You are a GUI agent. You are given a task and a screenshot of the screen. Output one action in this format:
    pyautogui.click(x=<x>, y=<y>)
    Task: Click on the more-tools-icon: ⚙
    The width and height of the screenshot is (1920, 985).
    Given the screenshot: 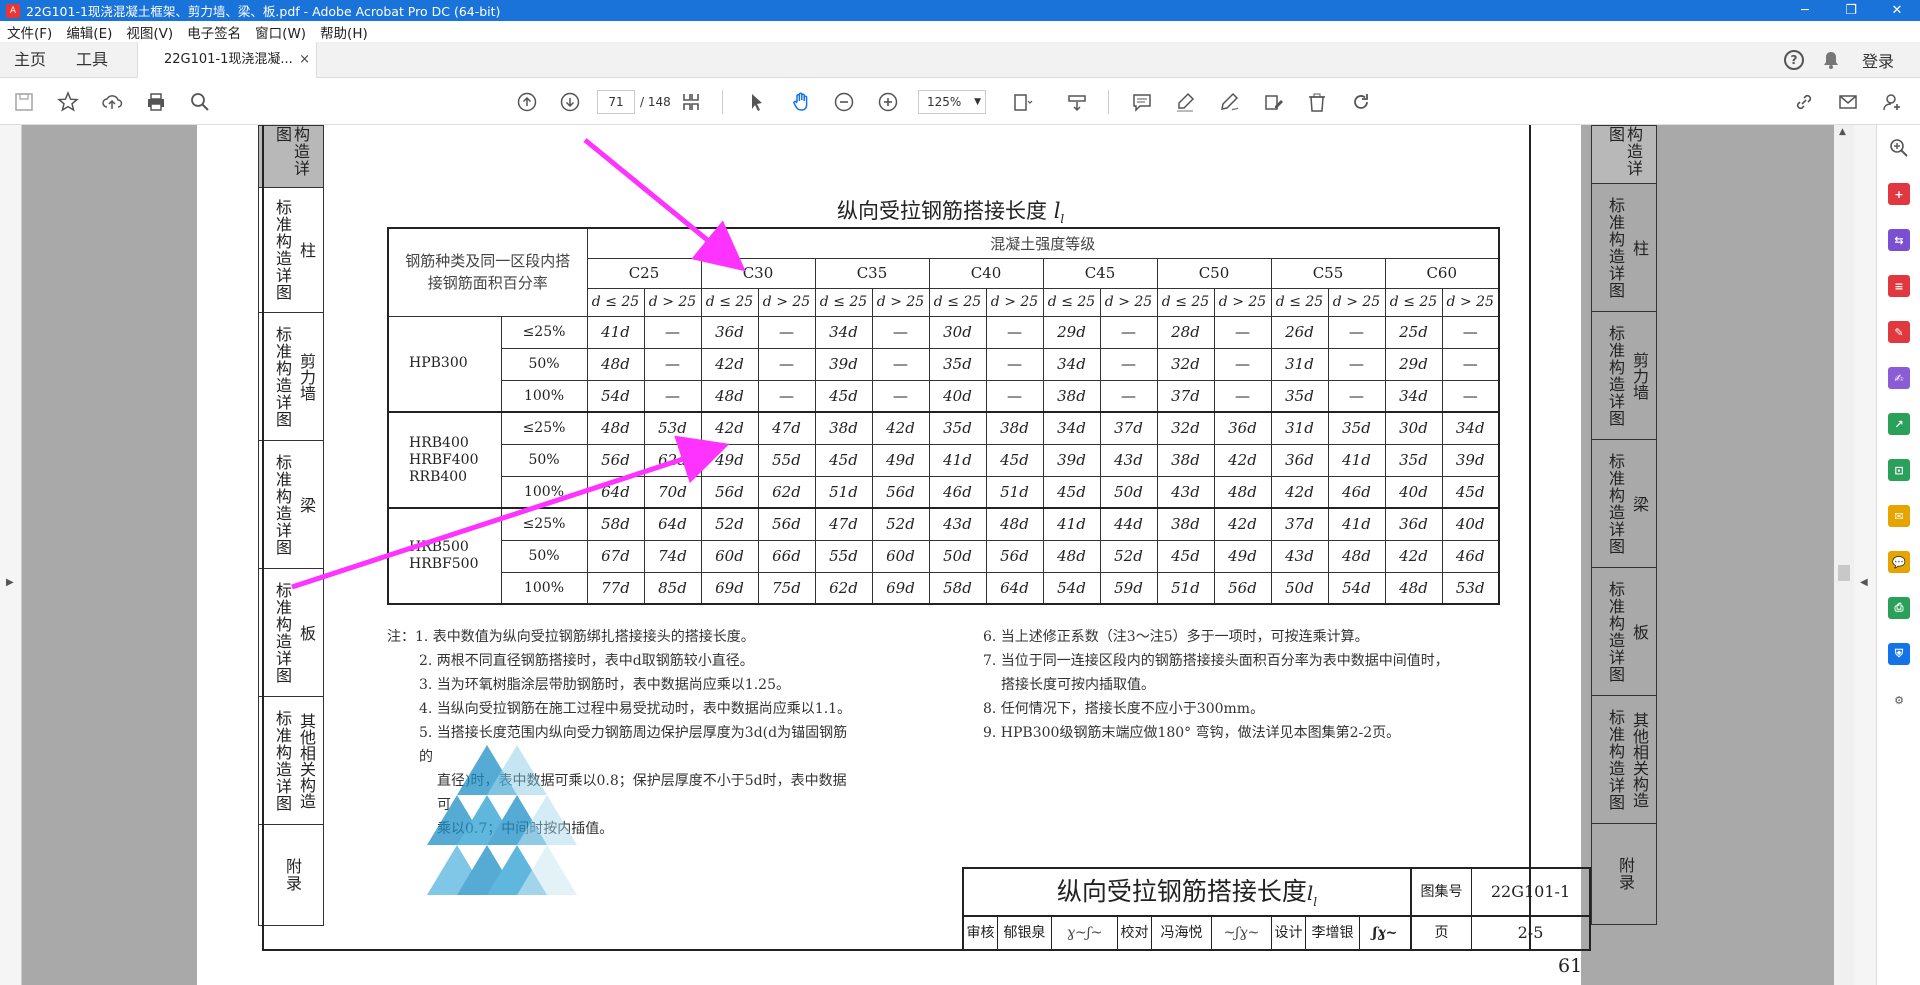 What is the action you would take?
    pyautogui.click(x=1899, y=700)
    